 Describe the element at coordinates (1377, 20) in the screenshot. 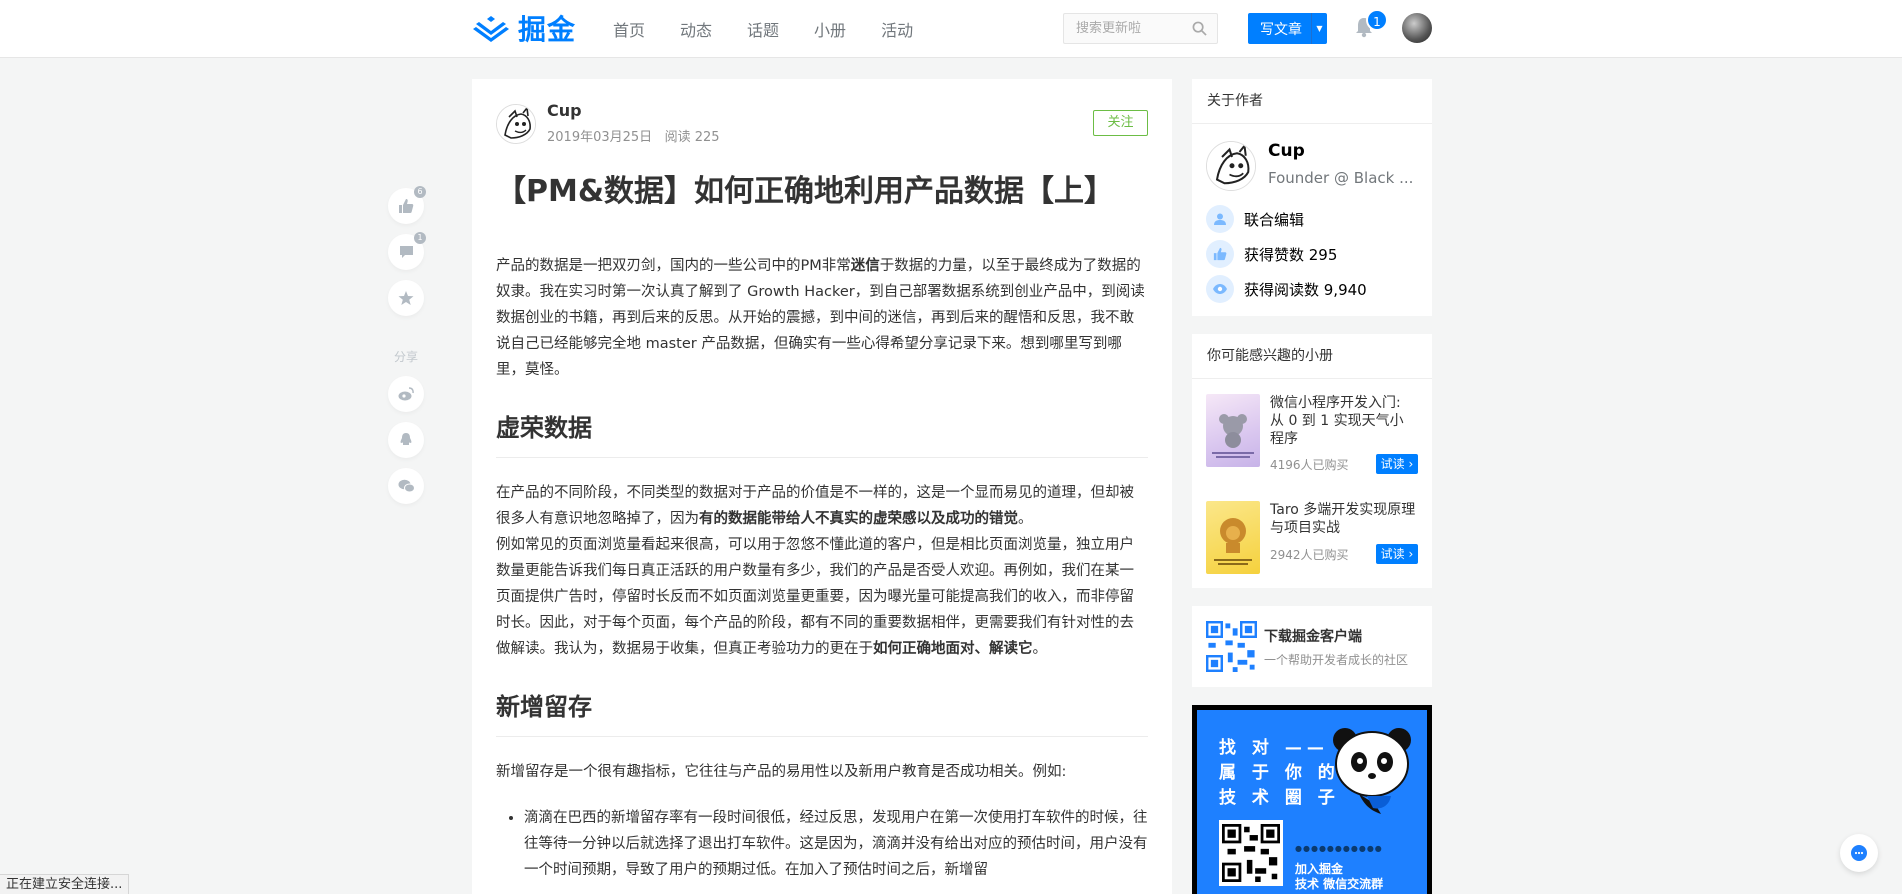

I see `notification-badge: 1` at that location.